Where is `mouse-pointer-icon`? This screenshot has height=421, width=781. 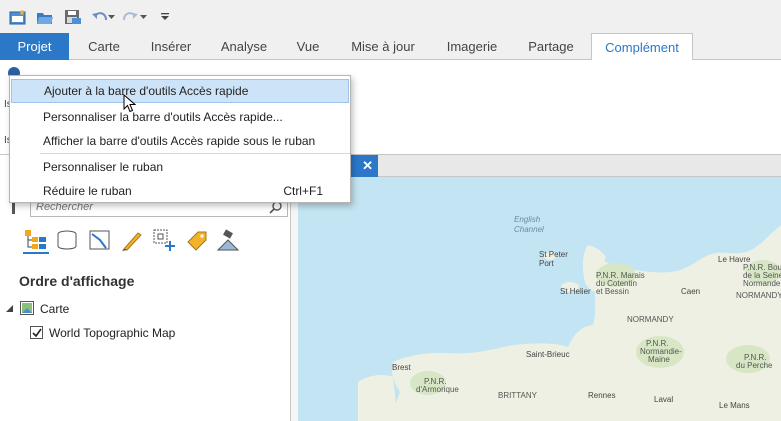
mouse-pointer-icon is located at coordinates (130, 103).